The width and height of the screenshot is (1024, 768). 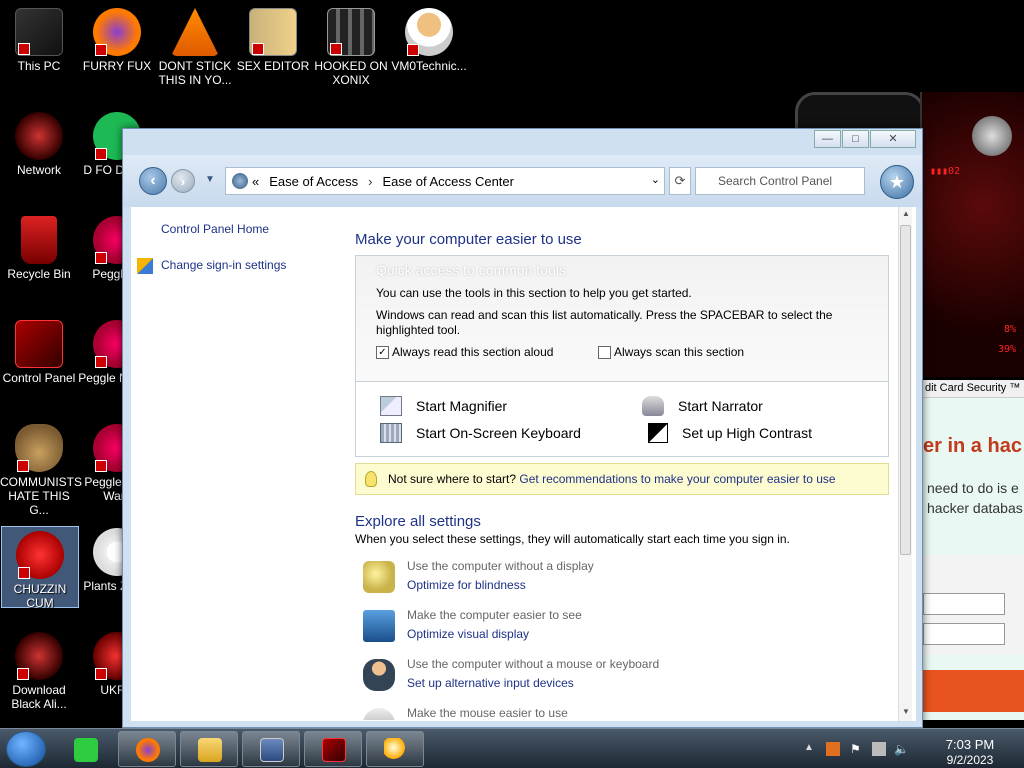 I want to click on desktop-icon-control-panel: Control Panel, so click(x=39, y=352).